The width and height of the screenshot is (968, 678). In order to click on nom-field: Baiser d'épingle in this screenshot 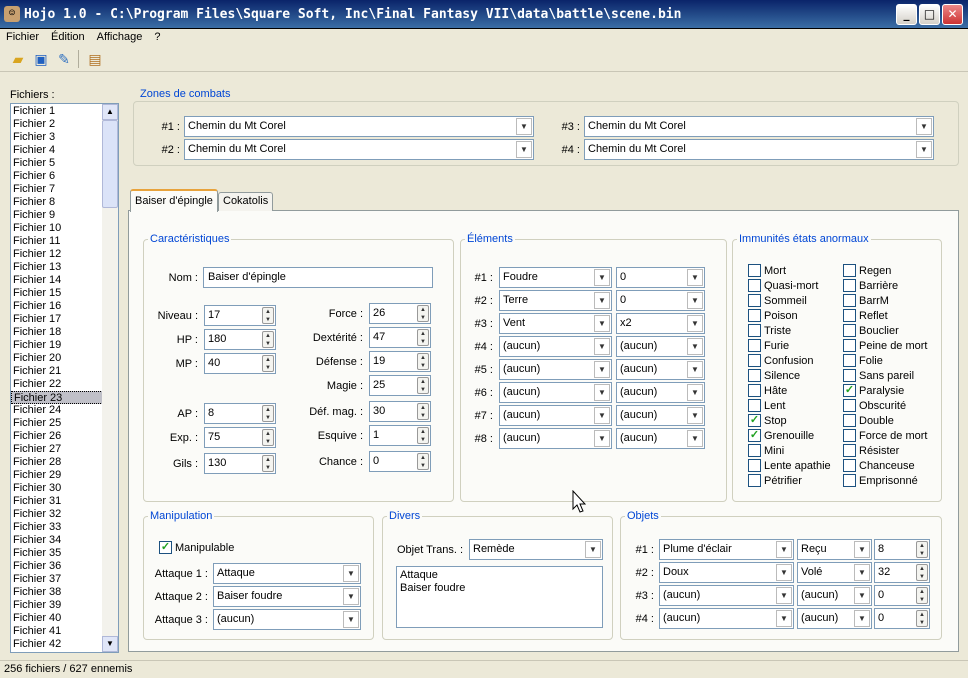, I will do `click(318, 277)`.